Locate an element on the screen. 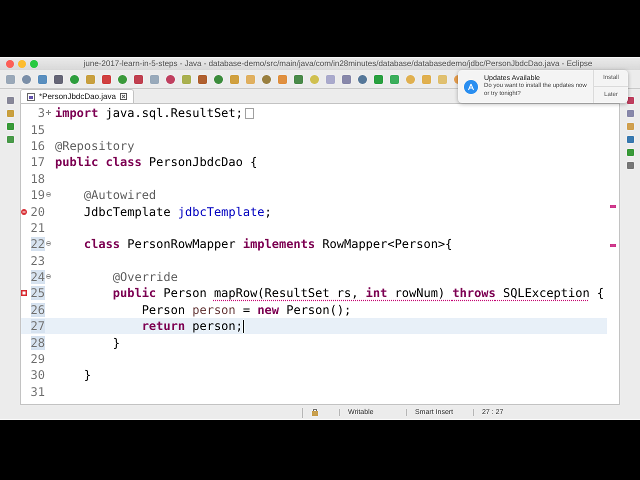 The height and width of the screenshot is (480, 640). line-number: 30 is located at coordinates (37, 375).